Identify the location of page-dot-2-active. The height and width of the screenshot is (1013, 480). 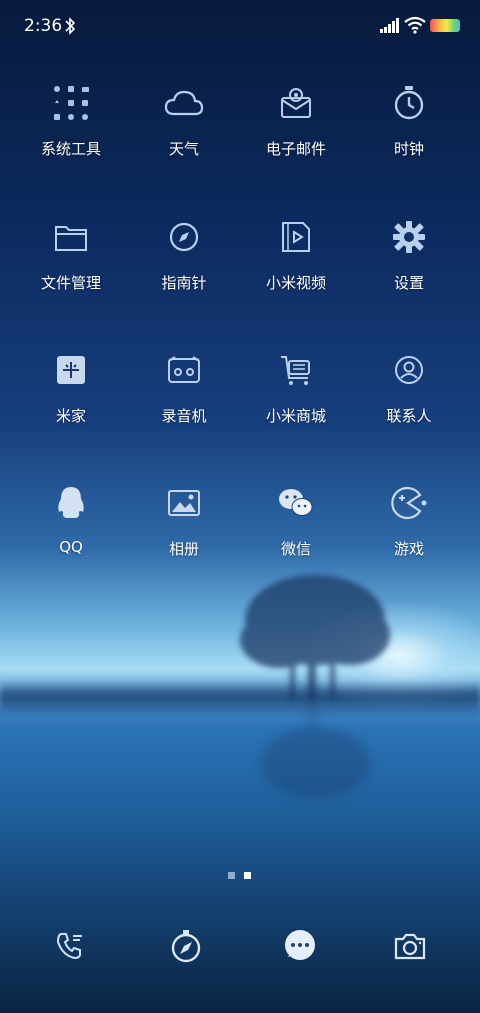
(247, 875).